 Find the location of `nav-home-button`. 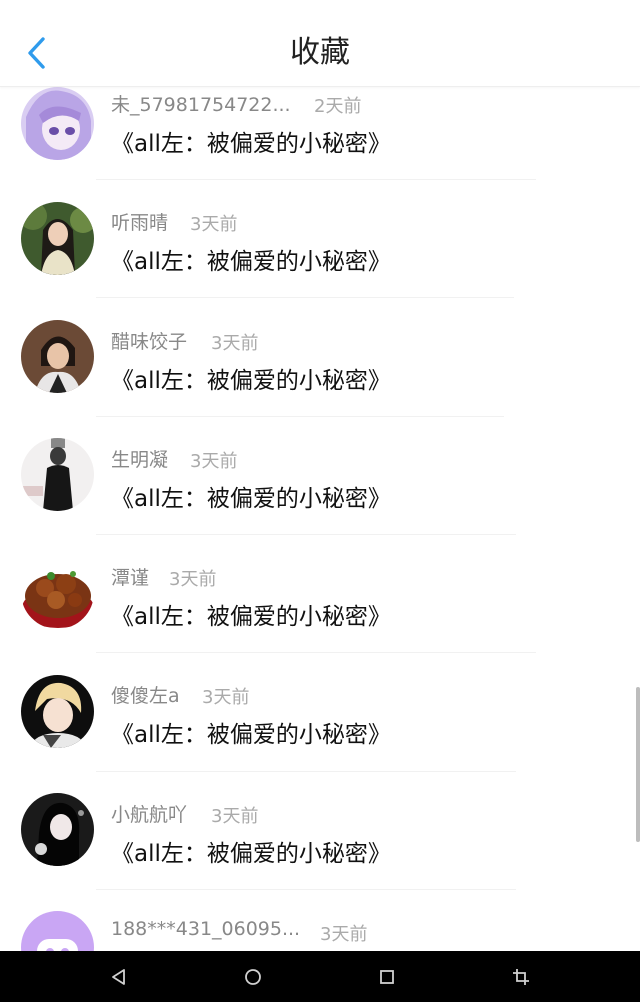

nav-home-button is located at coordinates (253, 977).